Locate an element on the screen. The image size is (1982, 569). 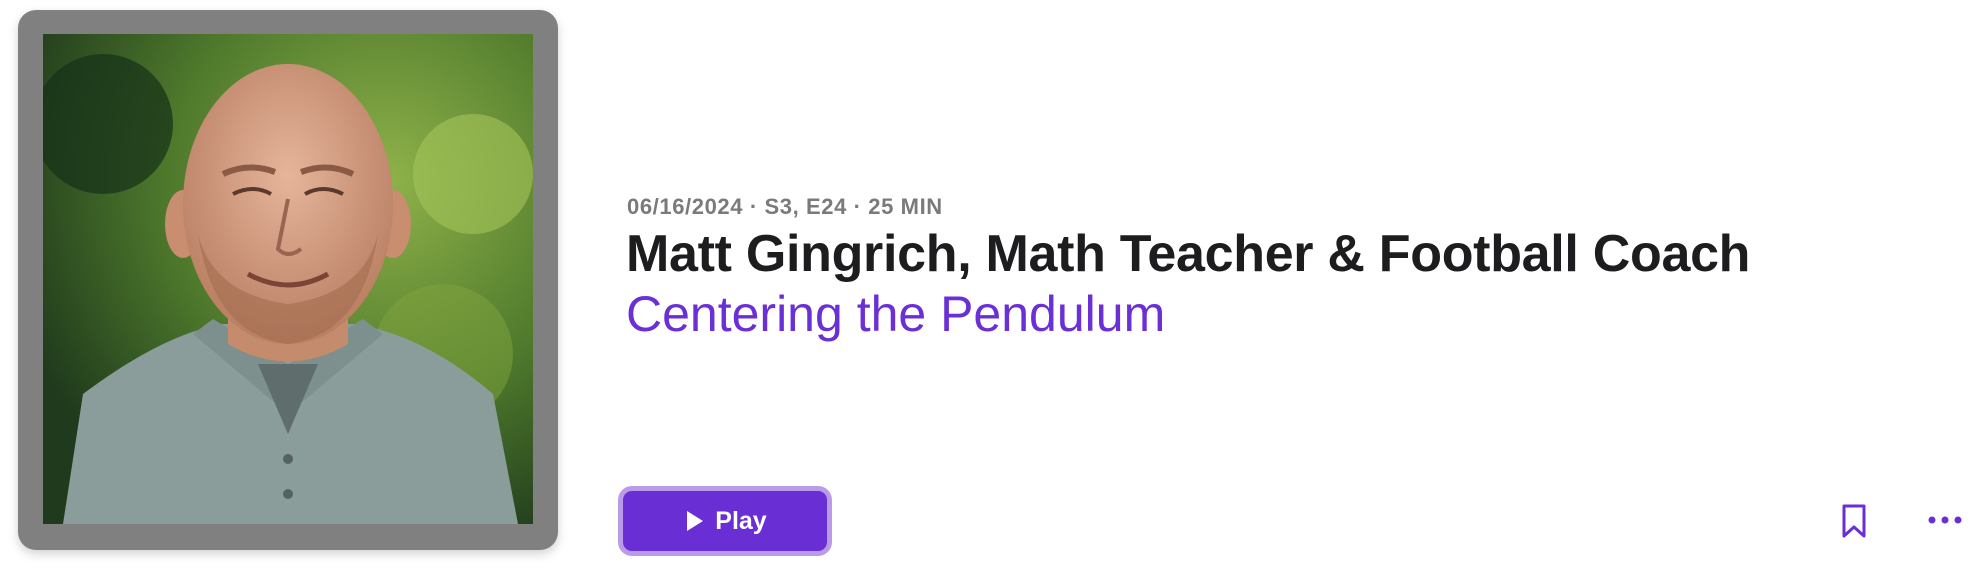
play-button-label: Play is located at coordinates (741, 520).